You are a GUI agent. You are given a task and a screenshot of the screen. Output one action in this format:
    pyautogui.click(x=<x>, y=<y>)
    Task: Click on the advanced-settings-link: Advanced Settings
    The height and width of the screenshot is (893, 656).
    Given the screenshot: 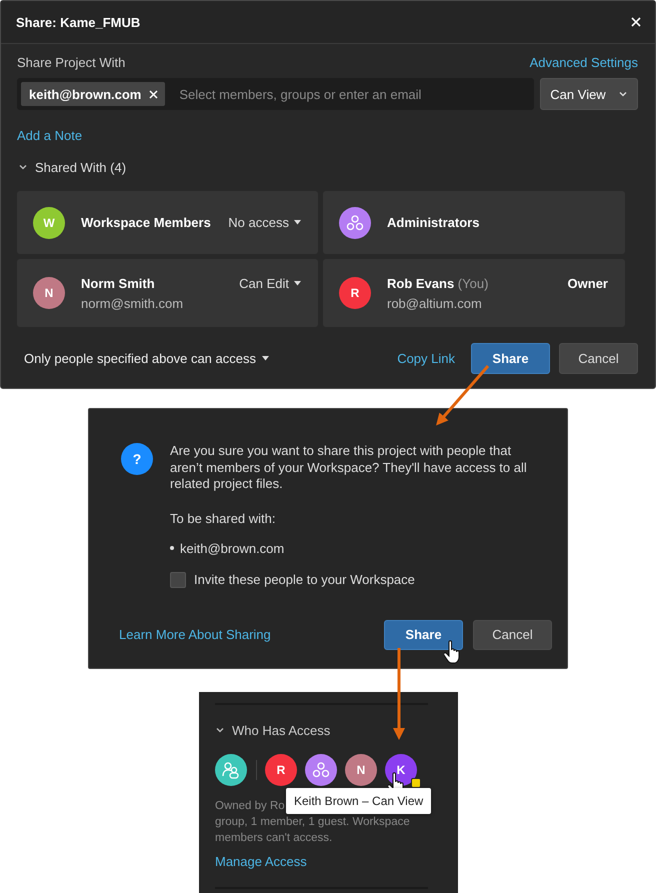 What is the action you would take?
    pyautogui.click(x=584, y=62)
    